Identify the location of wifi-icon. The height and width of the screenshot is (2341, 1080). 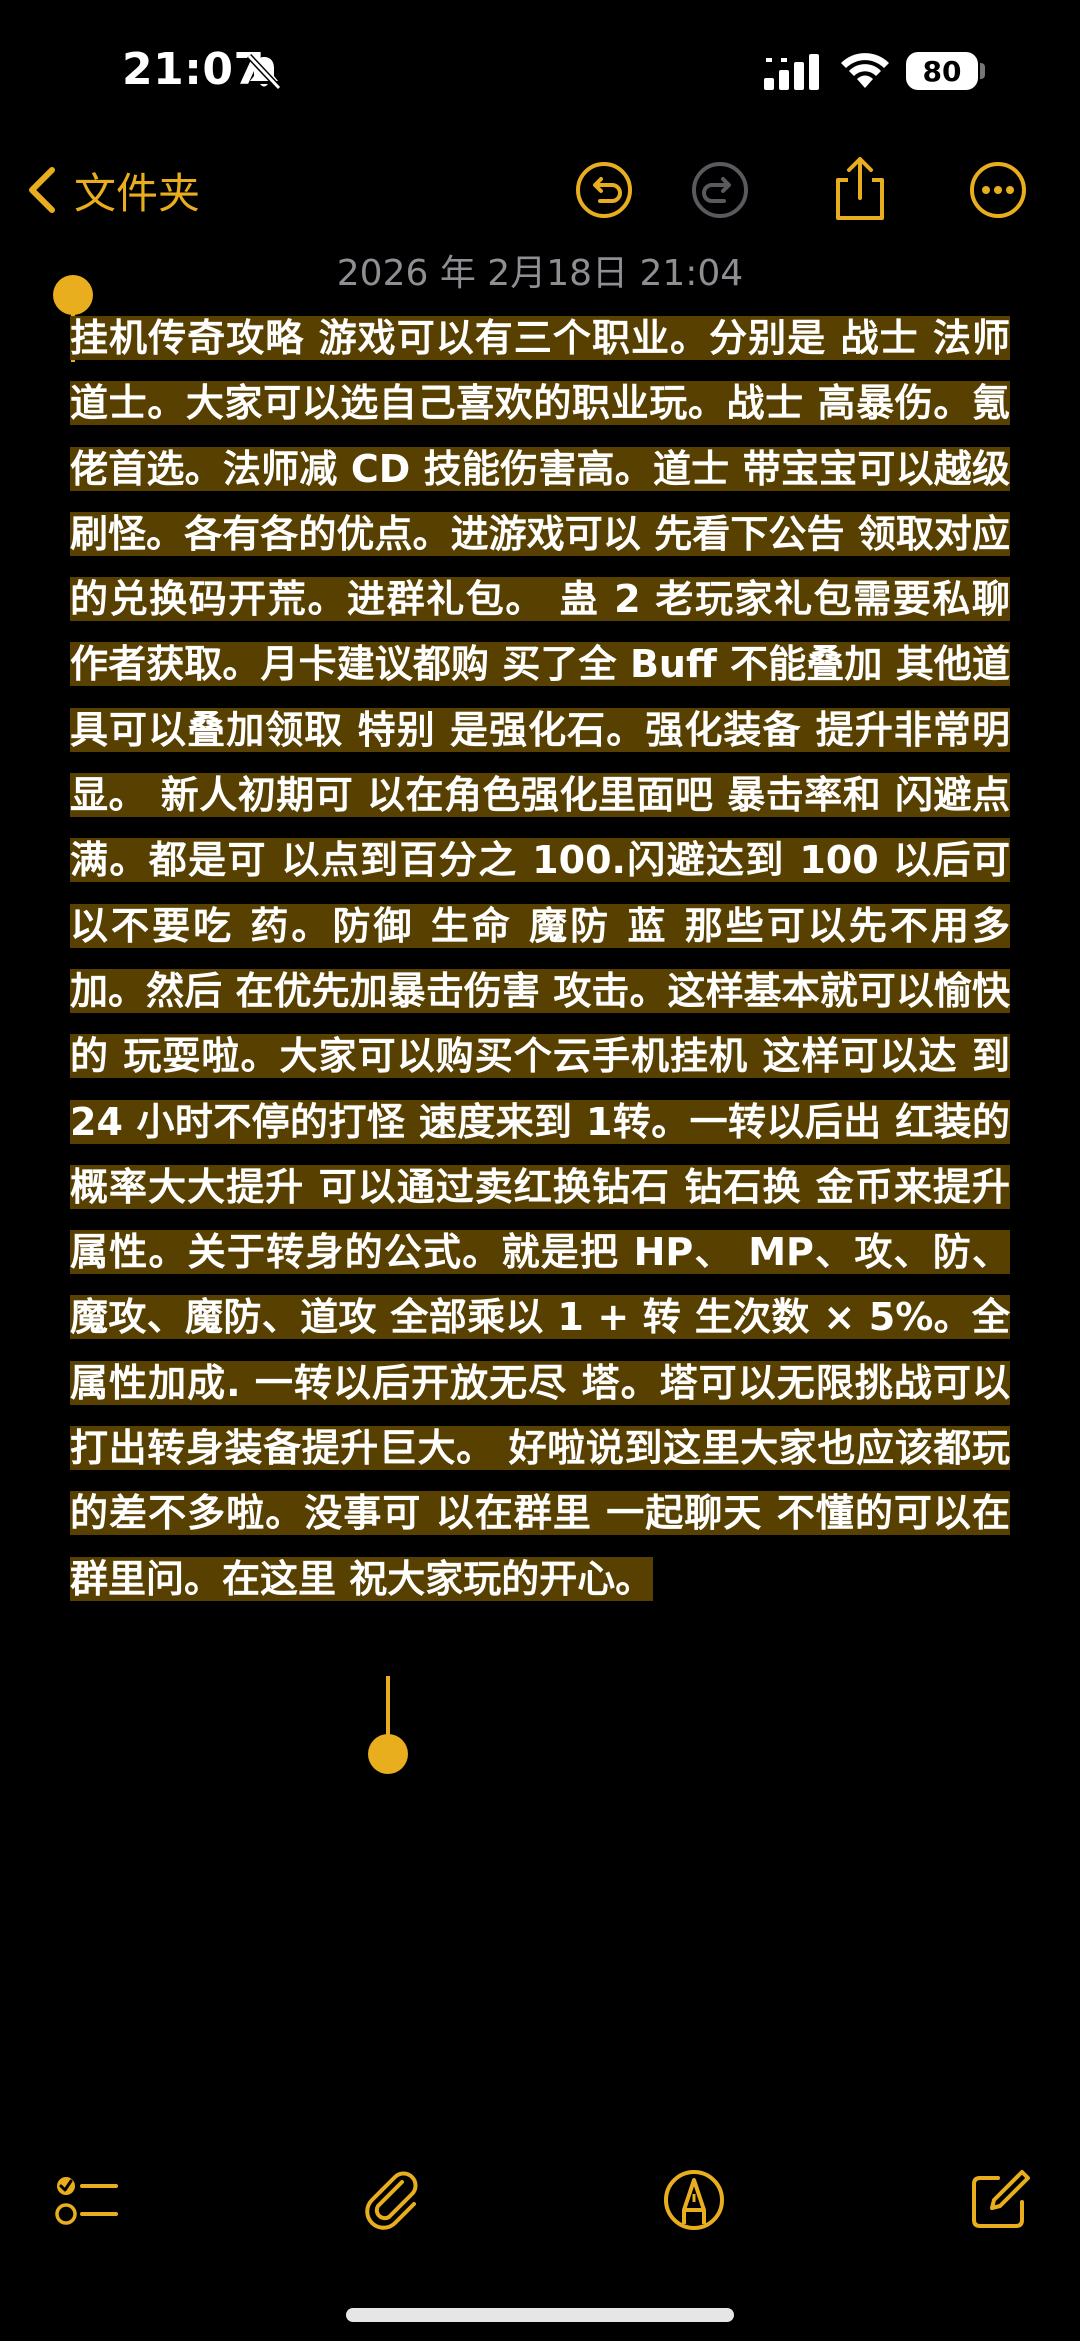
(865, 70).